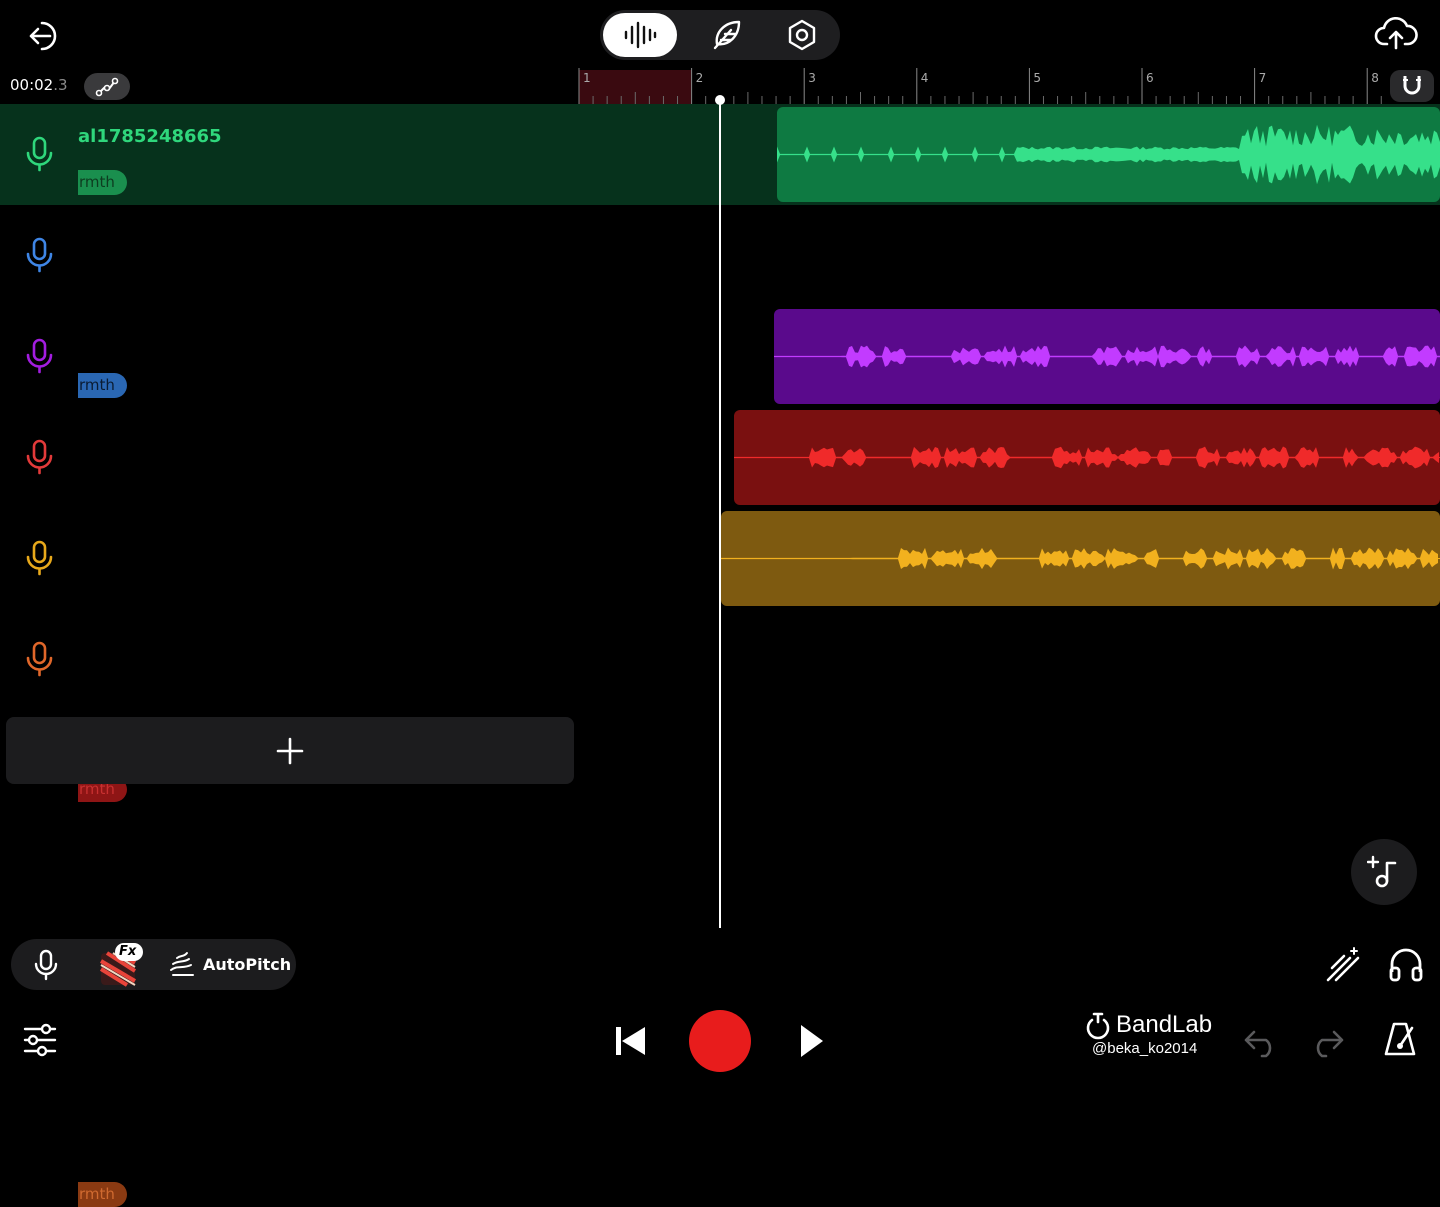  Describe the element at coordinates (32, 85) in the screenshot. I see `time-main: 00:02` at that location.